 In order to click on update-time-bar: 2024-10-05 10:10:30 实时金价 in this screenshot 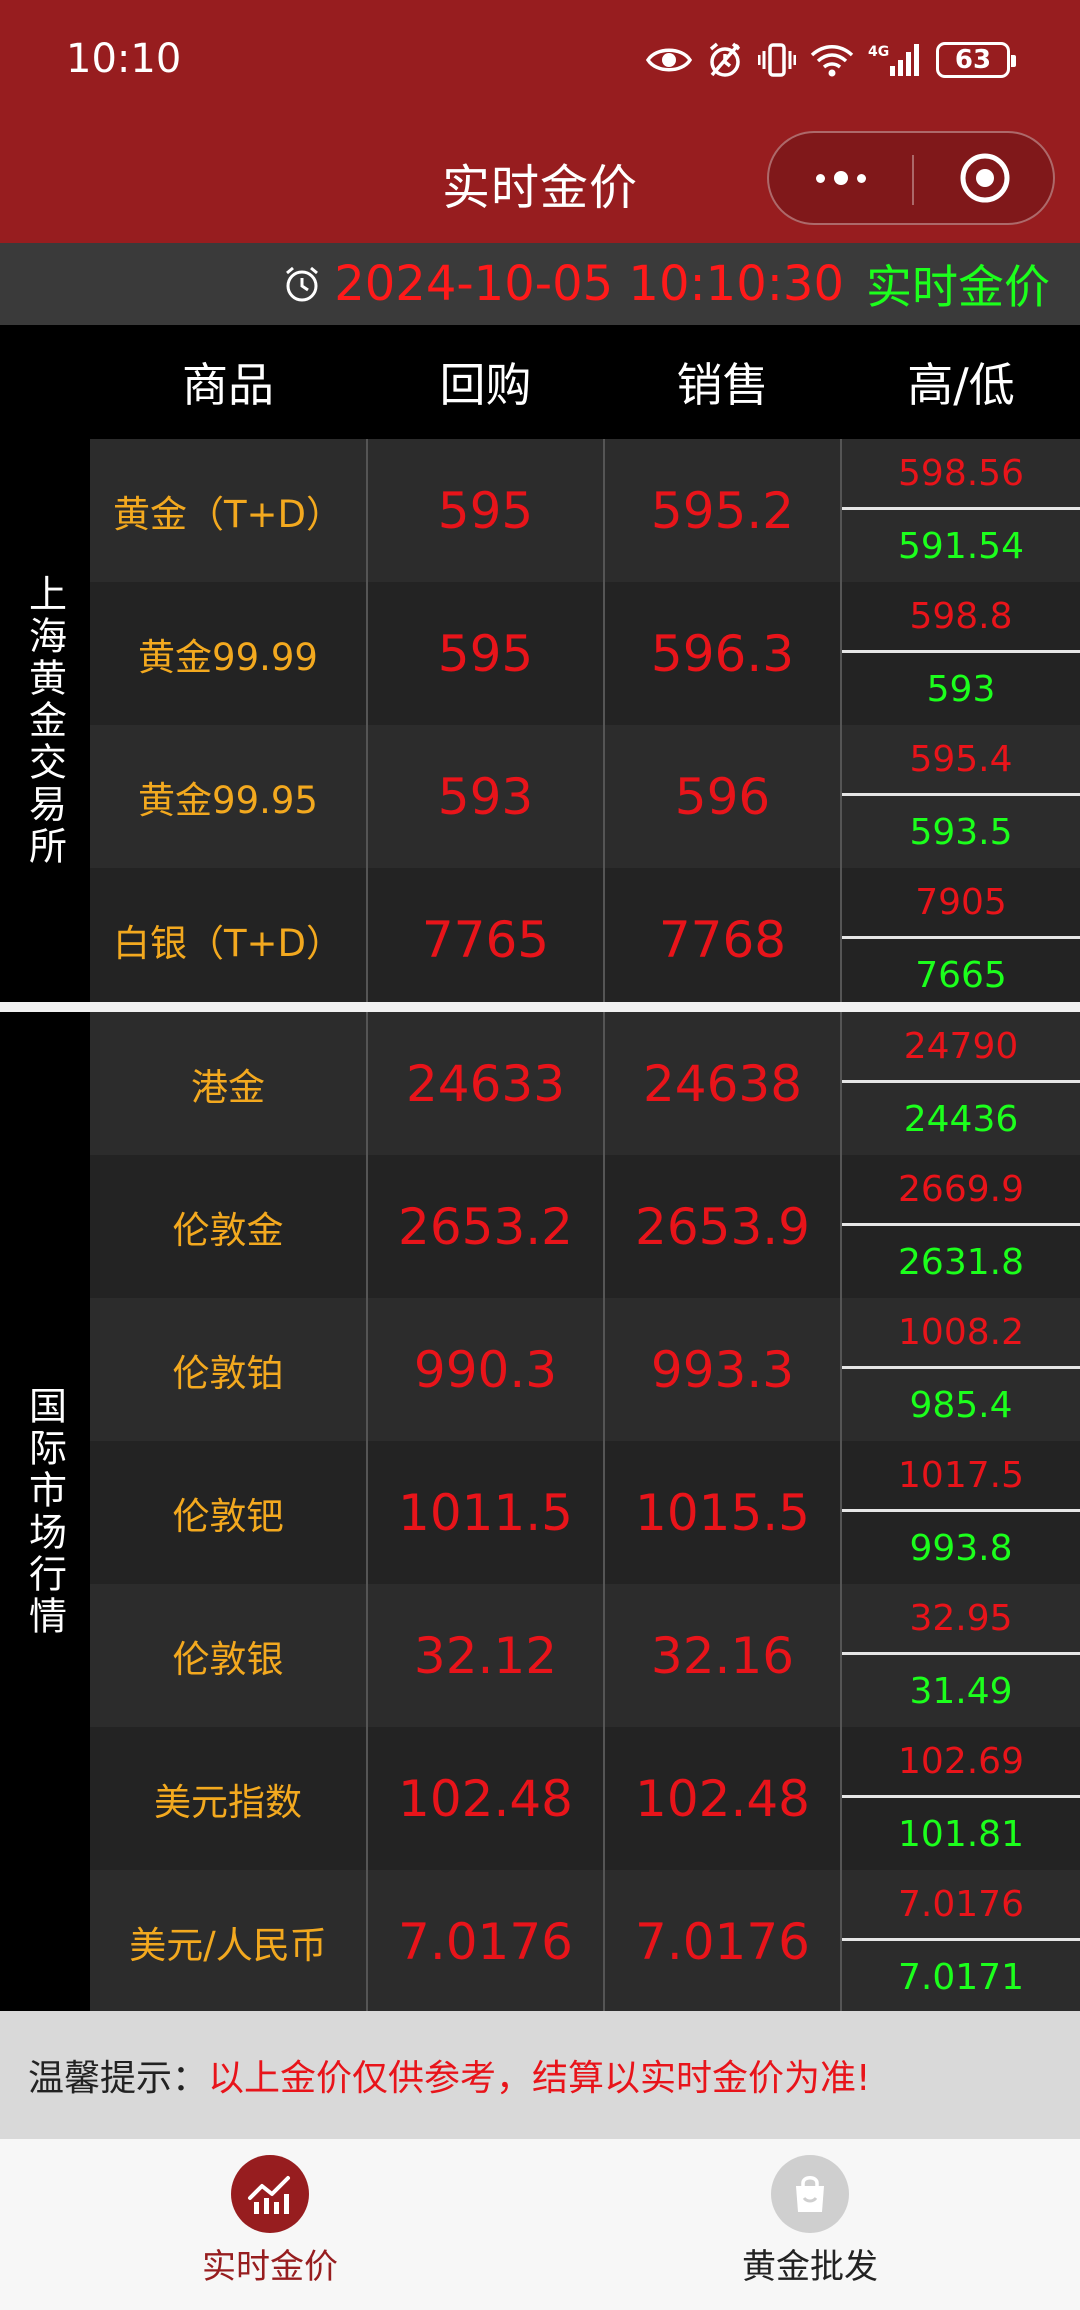, I will do `click(540, 284)`.